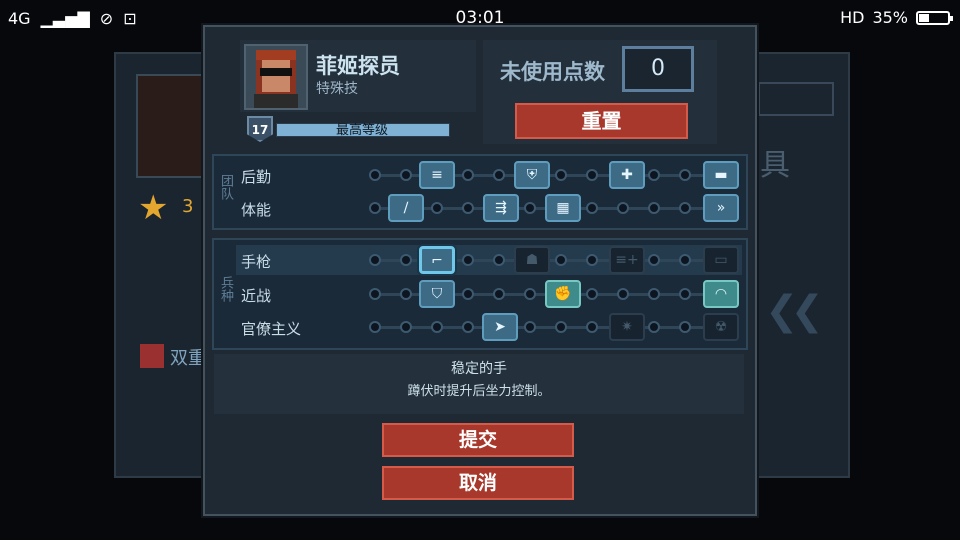 The image size is (960, 540). What do you see at coordinates (721, 294) in the screenshot?
I see `helmet-icon: ◠` at bounding box center [721, 294].